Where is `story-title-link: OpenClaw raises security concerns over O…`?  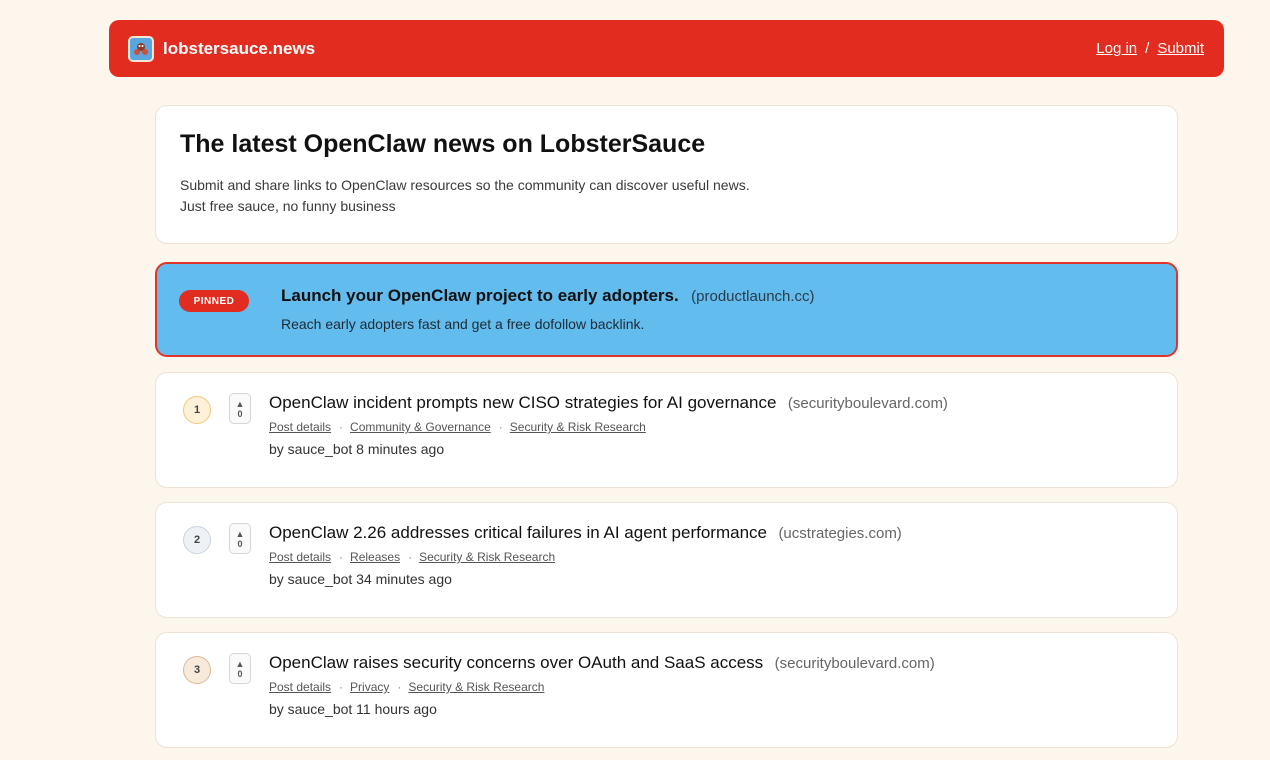
story-title-link: OpenClaw raises security concerns over O… is located at coordinates (516, 662).